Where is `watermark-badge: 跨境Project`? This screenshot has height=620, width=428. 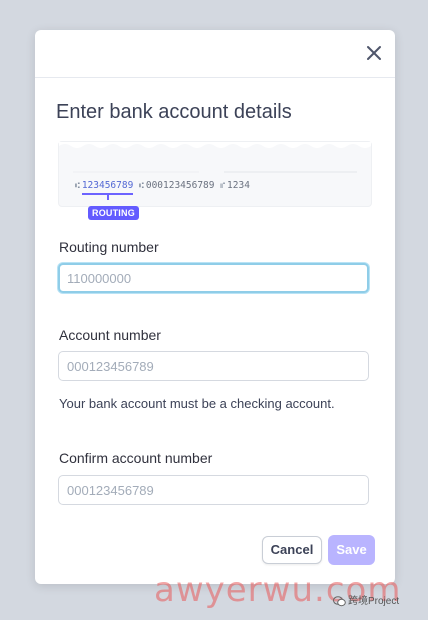 watermark-badge: 跨境Project is located at coordinates (366, 599).